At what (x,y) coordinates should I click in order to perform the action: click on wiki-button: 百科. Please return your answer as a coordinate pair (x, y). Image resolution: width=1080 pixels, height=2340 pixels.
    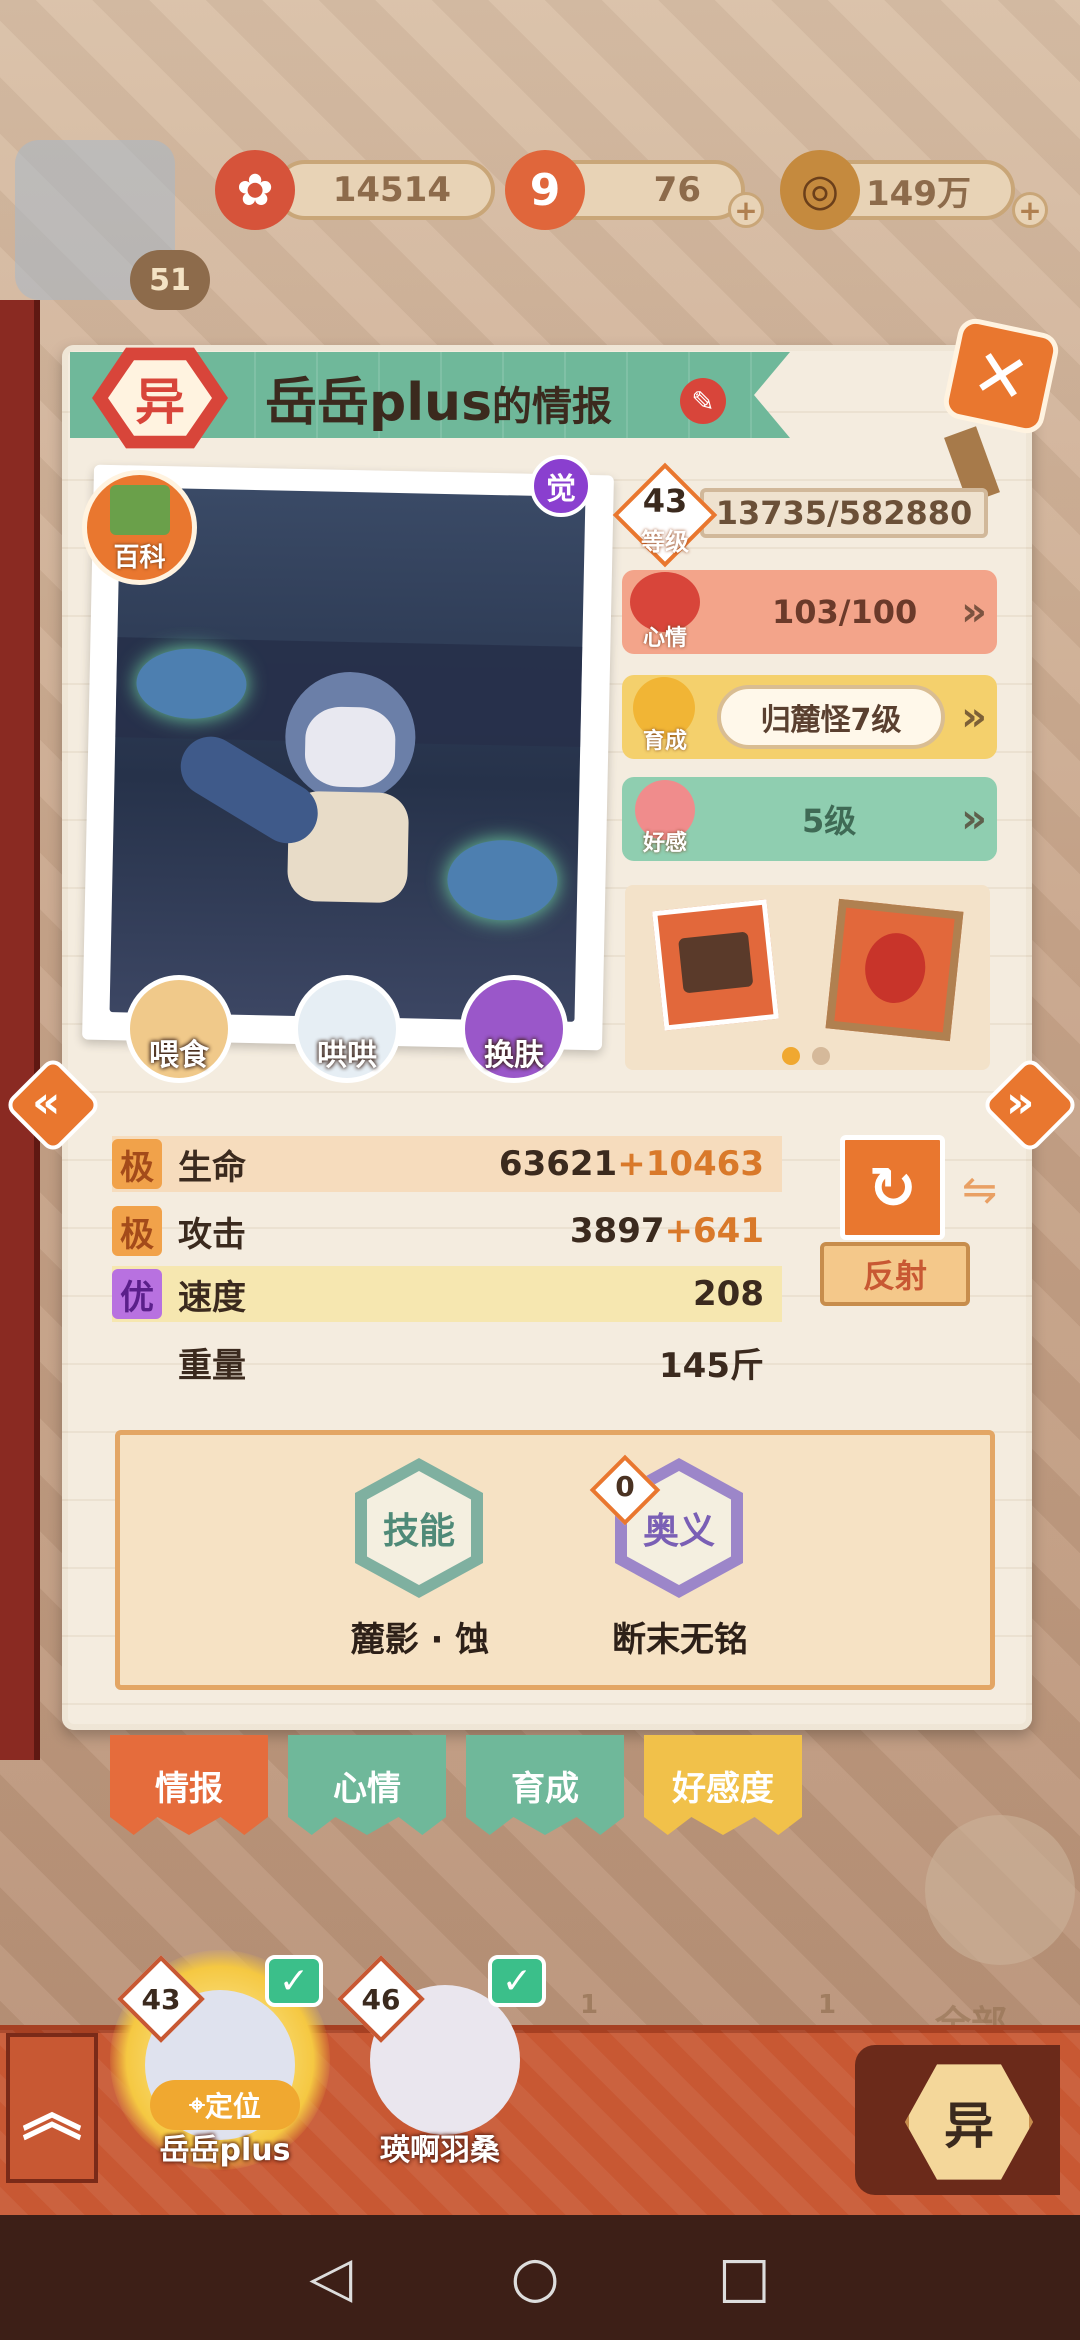
    Looking at the image, I should click on (139, 527).